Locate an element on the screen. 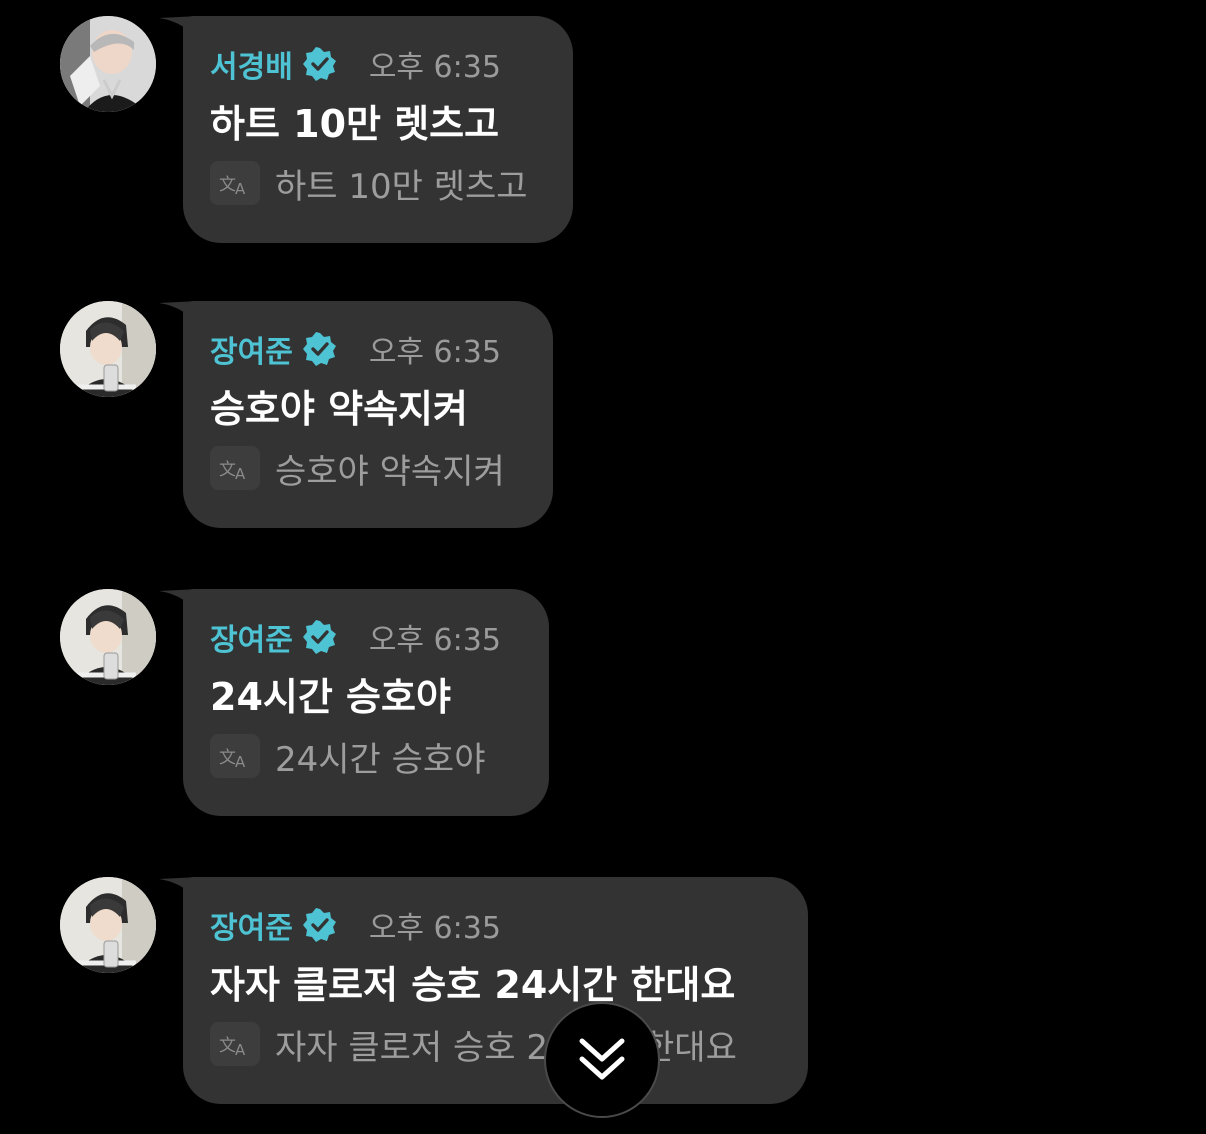  translation-row: 文 A 하트 10만 렛츠고 is located at coordinates (376, 183).